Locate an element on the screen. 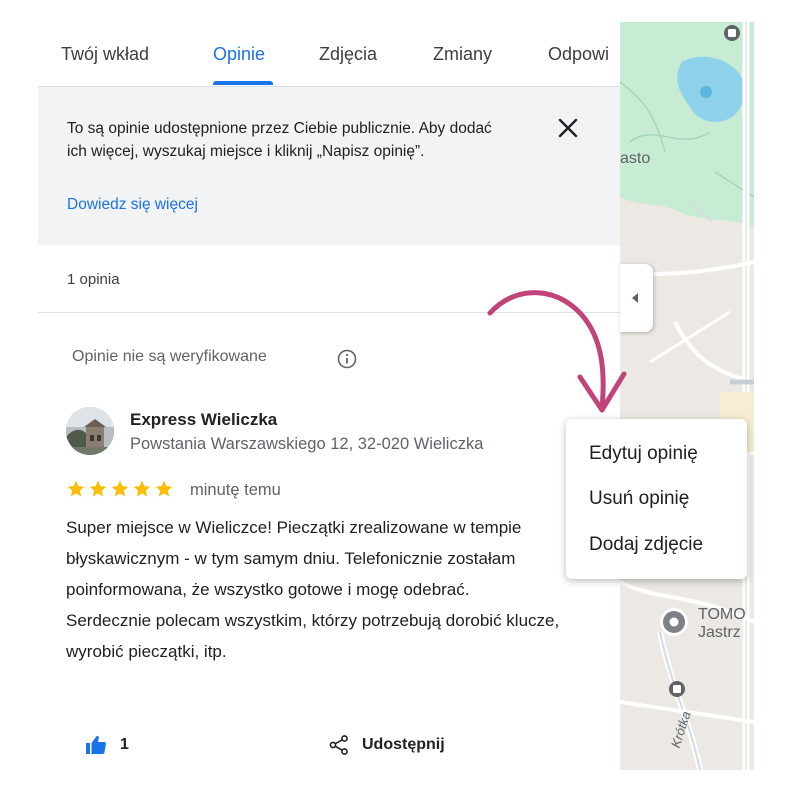 This screenshot has width=800, height=800. star-rating is located at coordinates (121, 489).